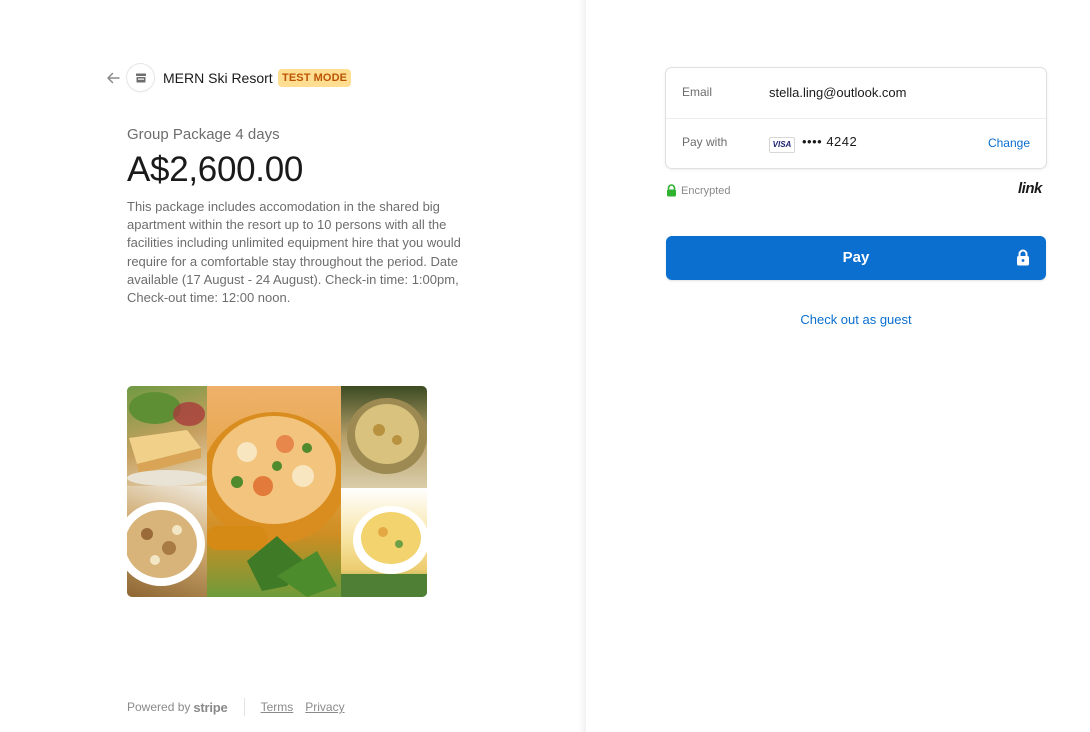 The width and height of the screenshot is (1090, 732). What do you see at coordinates (218, 78) in the screenshot?
I see `merchant-name: MERN Ski Resort` at bounding box center [218, 78].